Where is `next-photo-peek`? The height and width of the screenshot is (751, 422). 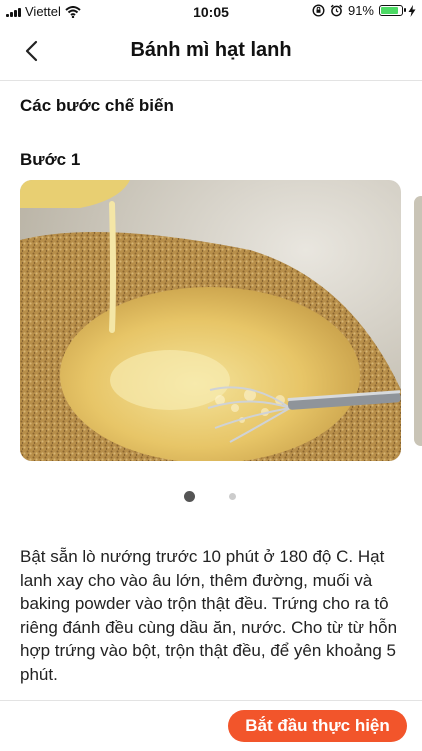 next-photo-peek is located at coordinates (418, 321).